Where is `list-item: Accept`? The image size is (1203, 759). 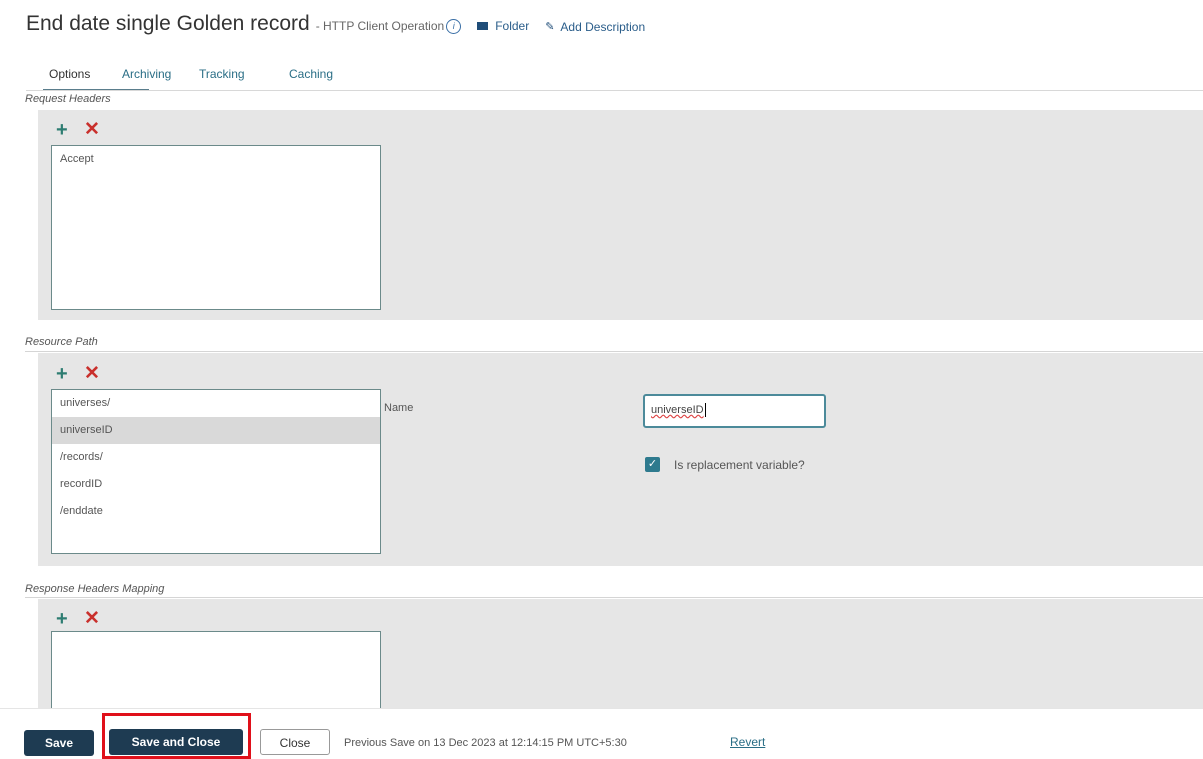
list-item: Accept is located at coordinates (216, 159).